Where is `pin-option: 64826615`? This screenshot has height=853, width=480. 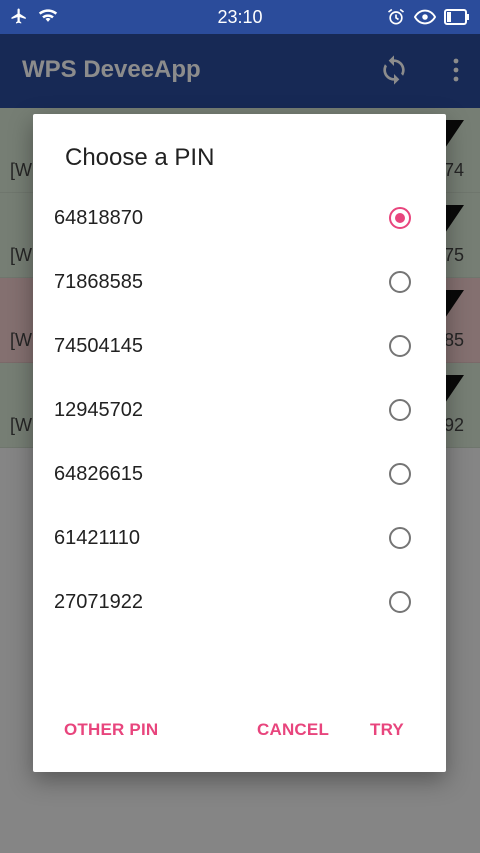 pin-option: 64826615 is located at coordinates (239, 474).